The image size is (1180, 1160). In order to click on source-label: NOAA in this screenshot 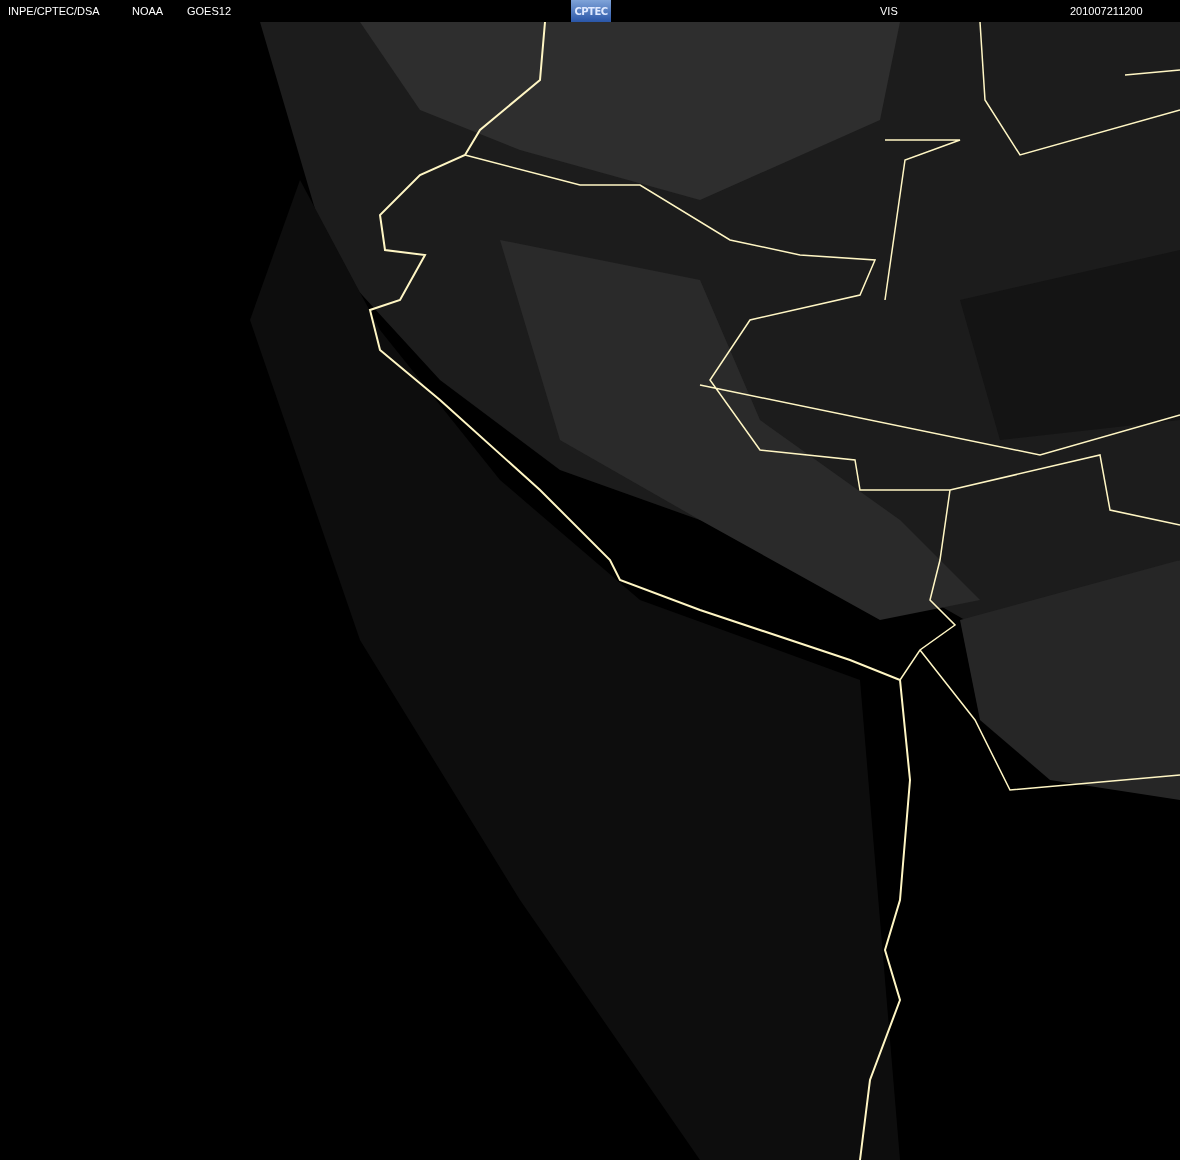, I will do `click(148, 11)`.